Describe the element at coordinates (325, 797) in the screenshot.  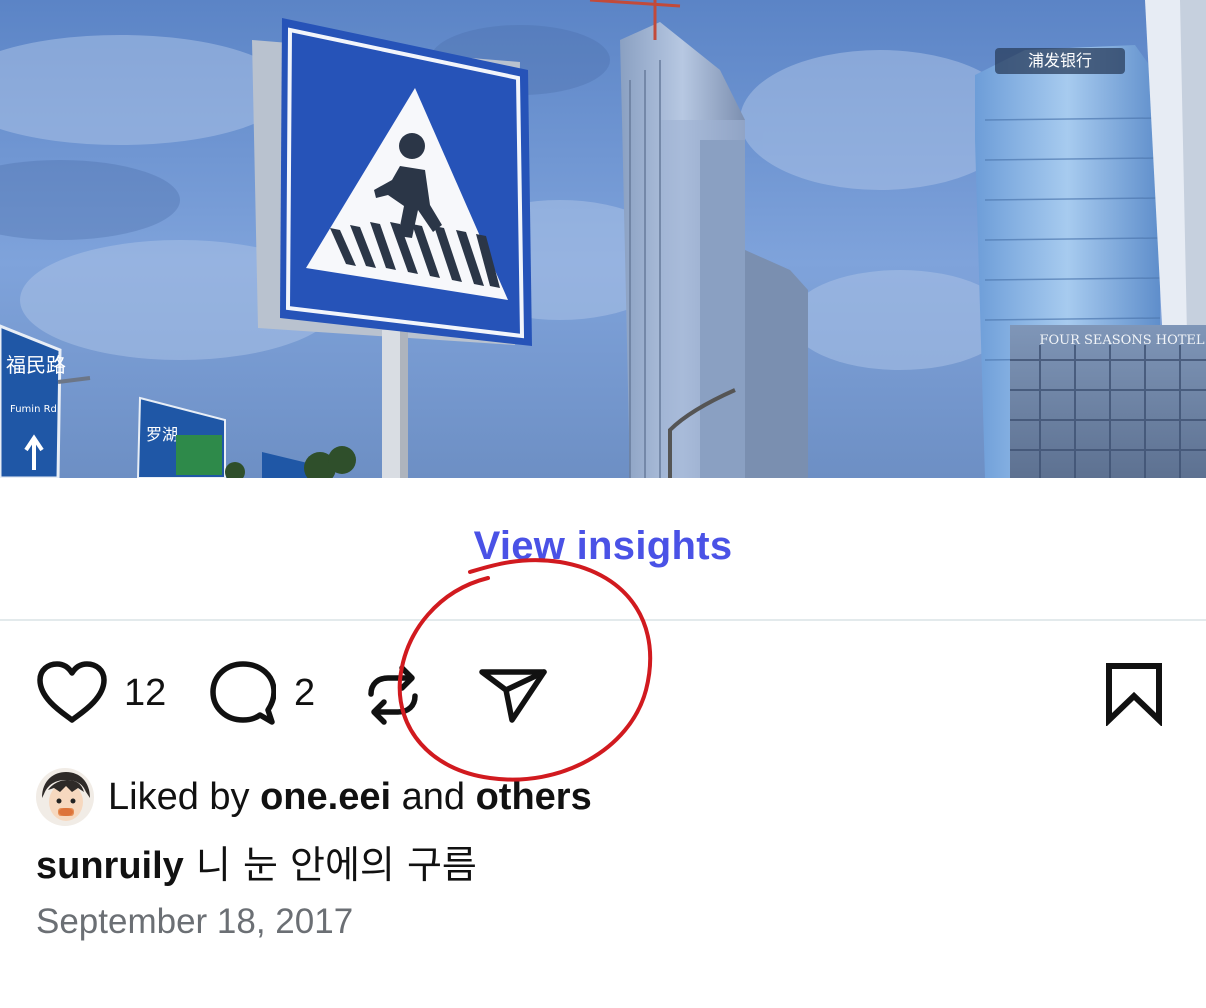
I see `liked-by-user-link: one.eei` at that location.